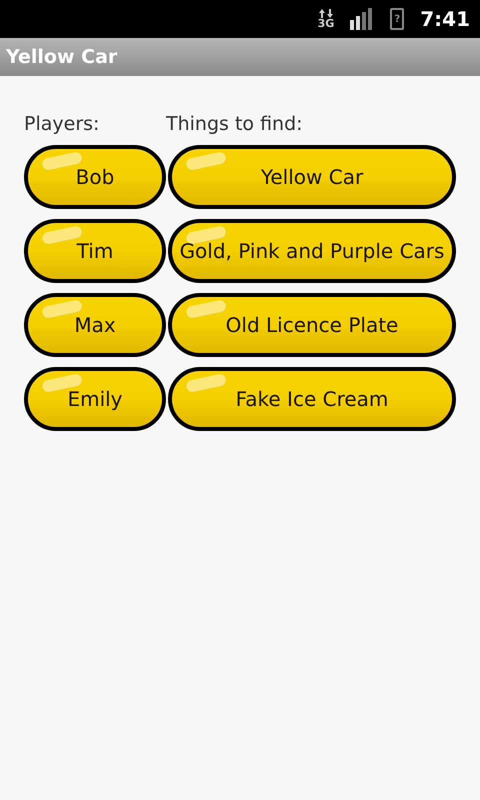 The image size is (480, 800). What do you see at coordinates (445, 19) in the screenshot?
I see `clock: 7:41` at bounding box center [445, 19].